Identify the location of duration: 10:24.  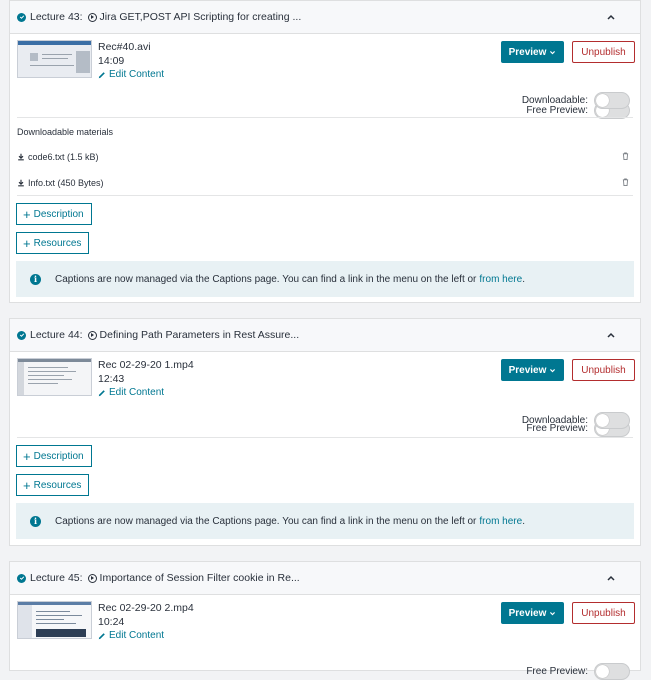
(111, 622).